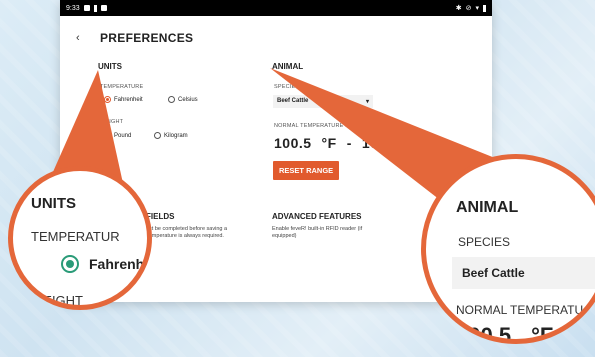  I want to click on radio-label-pound: Pound, so click(123, 135).